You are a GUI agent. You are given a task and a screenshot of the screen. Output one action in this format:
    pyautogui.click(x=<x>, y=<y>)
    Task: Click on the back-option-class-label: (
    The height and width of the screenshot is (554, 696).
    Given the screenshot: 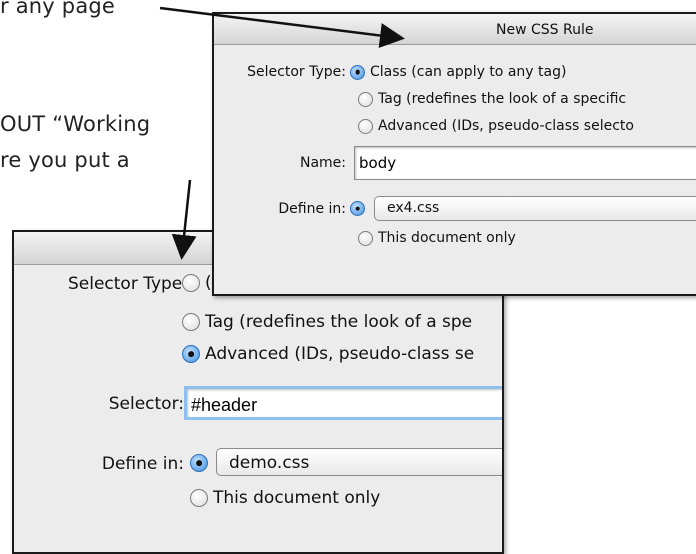 What is the action you would take?
    pyautogui.click(x=208, y=283)
    